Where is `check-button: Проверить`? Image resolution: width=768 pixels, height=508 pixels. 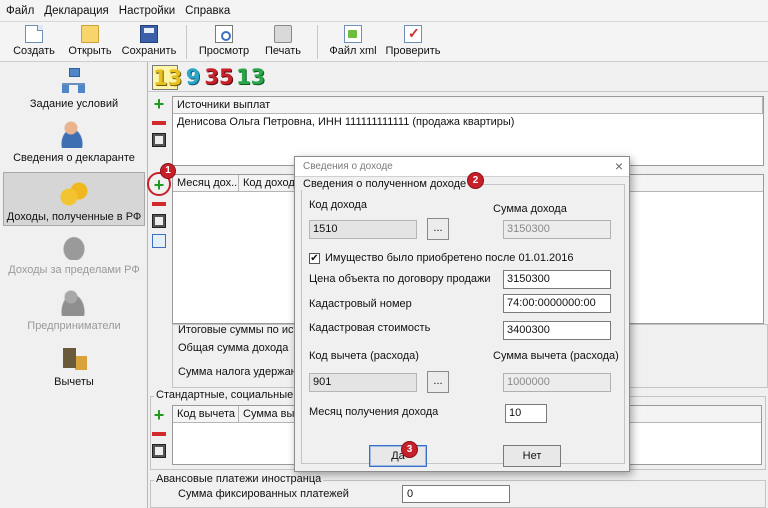
check-button: Проверить is located at coordinates (413, 42).